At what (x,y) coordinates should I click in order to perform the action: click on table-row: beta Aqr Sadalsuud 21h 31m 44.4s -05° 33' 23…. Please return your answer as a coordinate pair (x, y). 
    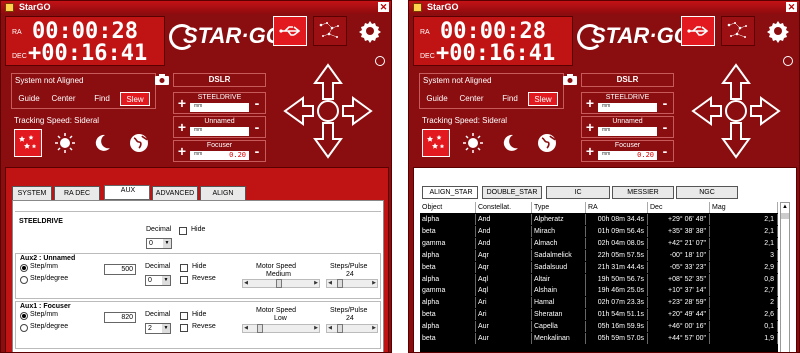
    Looking at the image, I should click on (599, 267).